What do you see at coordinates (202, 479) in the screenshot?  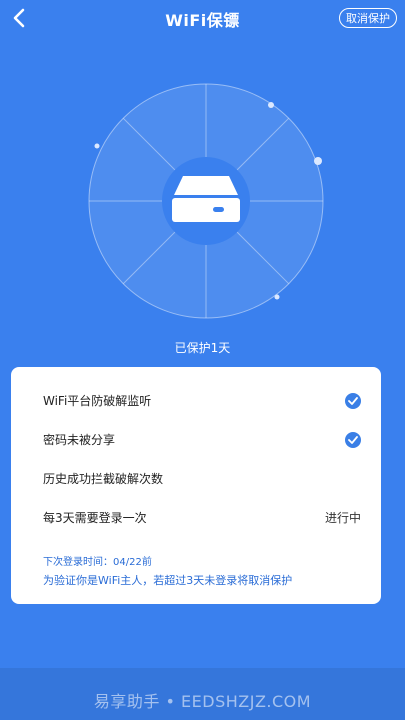 I see `list-item: 历史成功拦截破解次数` at bounding box center [202, 479].